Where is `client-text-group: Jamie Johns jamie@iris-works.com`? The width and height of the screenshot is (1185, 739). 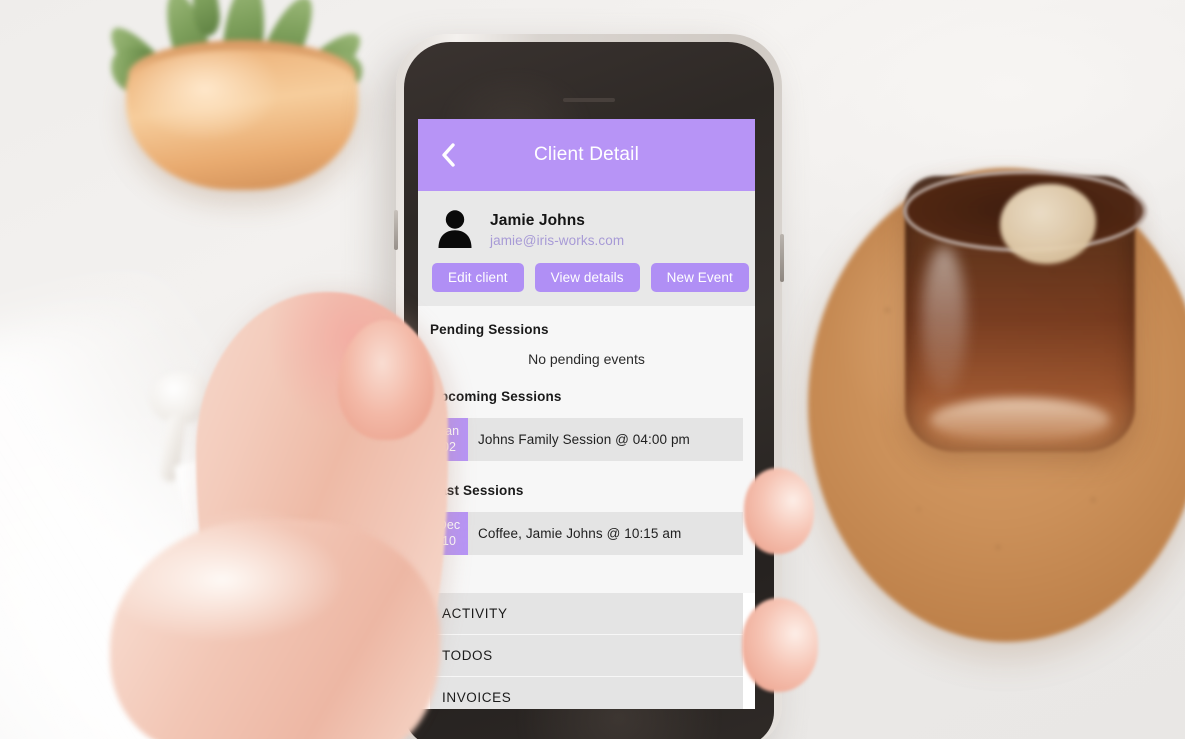
client-text-group: Jamie Johns jamie@iris-works.com is located at coordinates (557, 230).